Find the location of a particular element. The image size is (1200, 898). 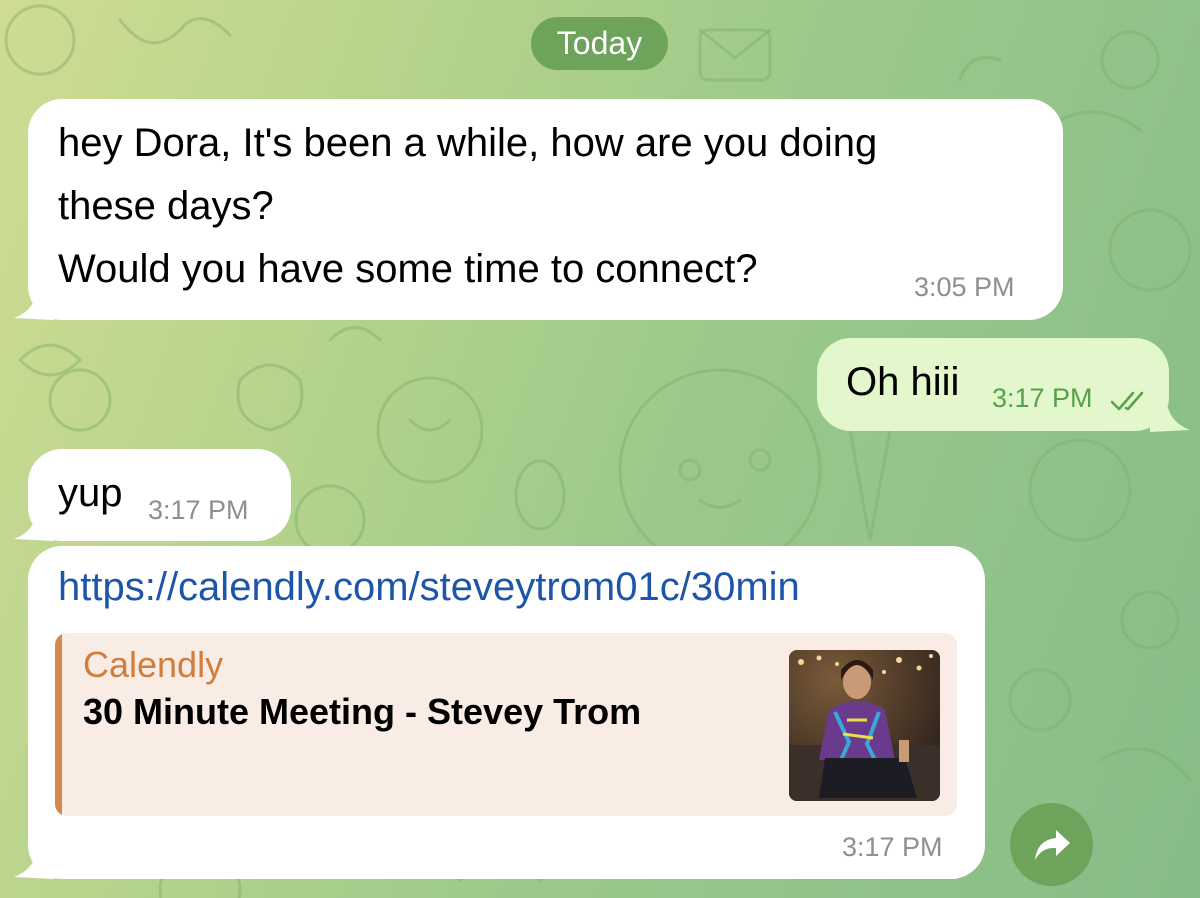

share-forward-icon is located at coordinates (1052, 844).